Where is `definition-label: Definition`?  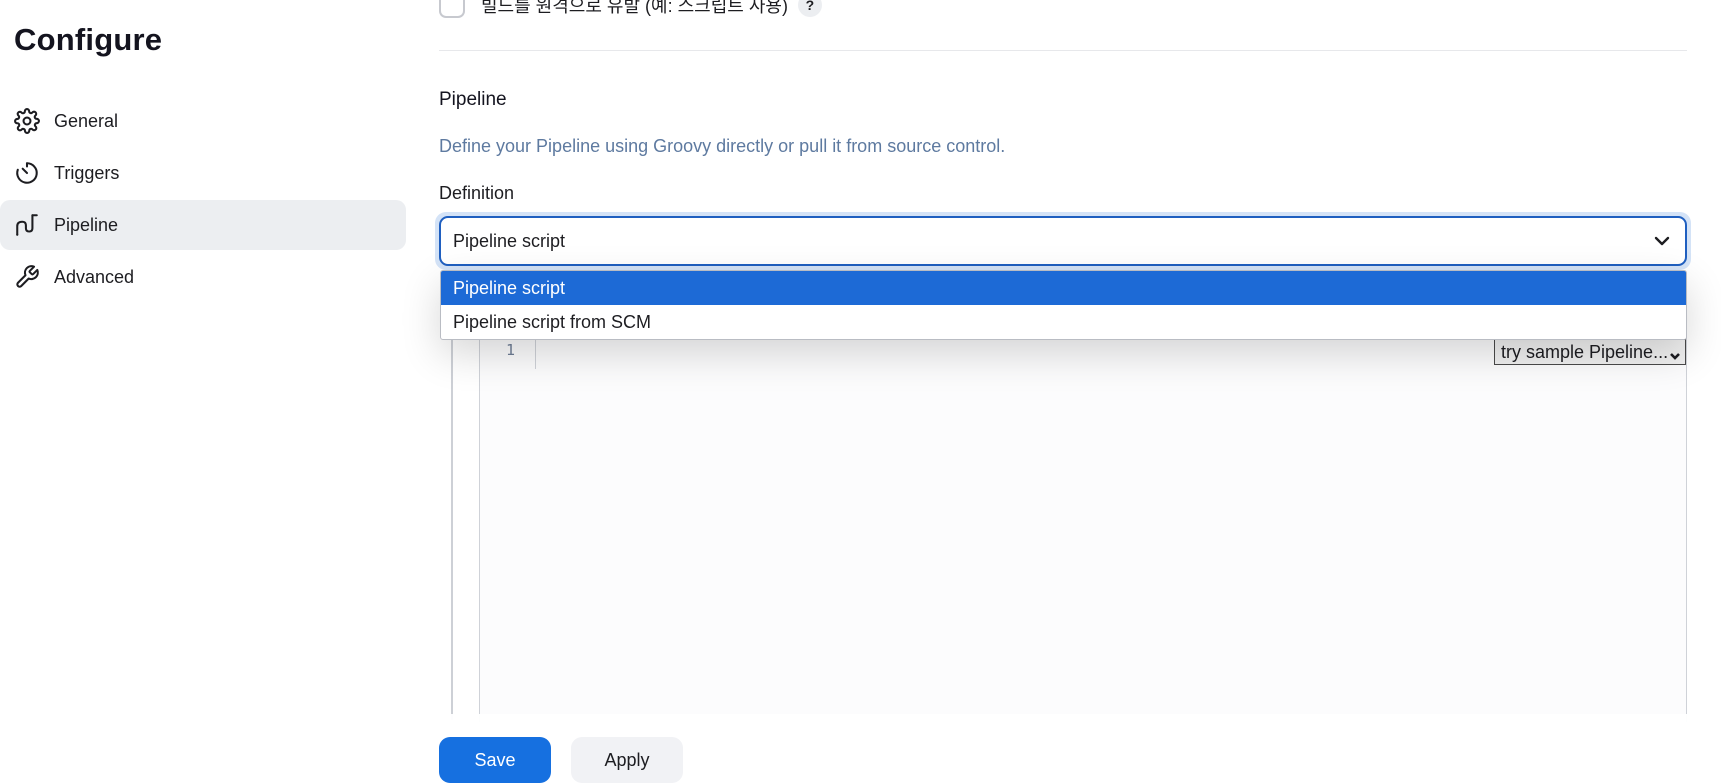
definition-label: Definition is located at coordinates (477, 193).